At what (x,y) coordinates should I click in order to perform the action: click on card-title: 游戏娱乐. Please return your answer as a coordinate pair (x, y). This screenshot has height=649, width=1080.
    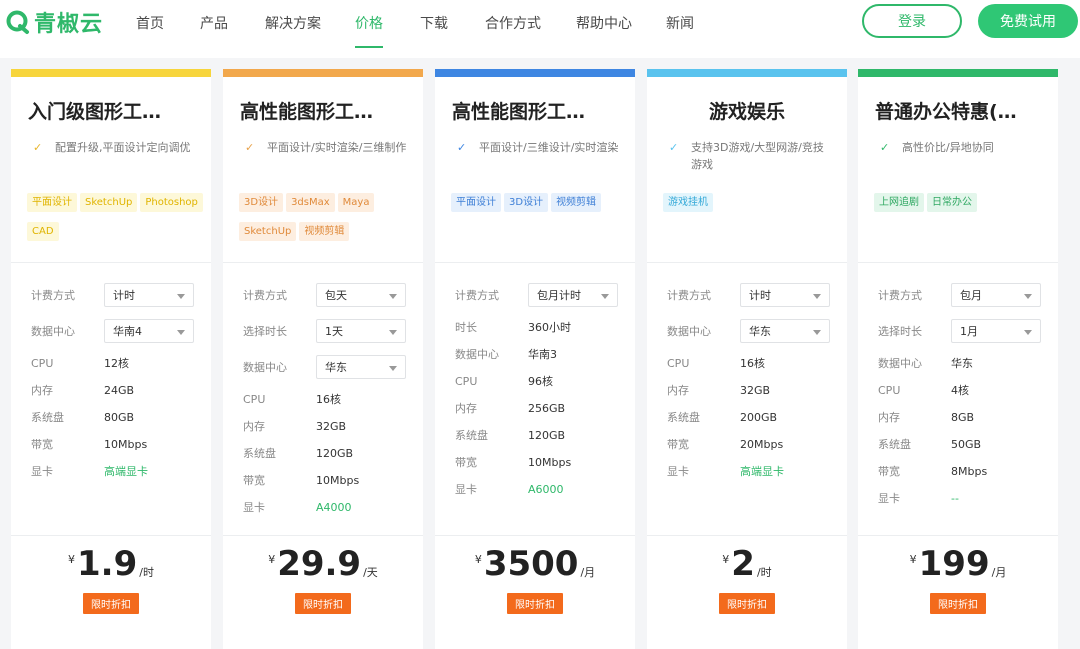
    Looking at the image, I should click on (746, 112).